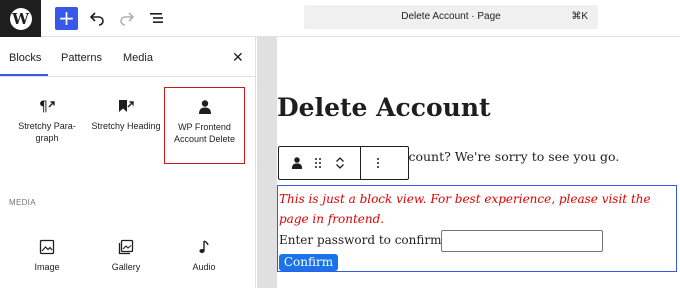 The image size is (680, 288). I want to click on command-palette-bar: Delete Account · Page ⌘K, so click(451, 17).